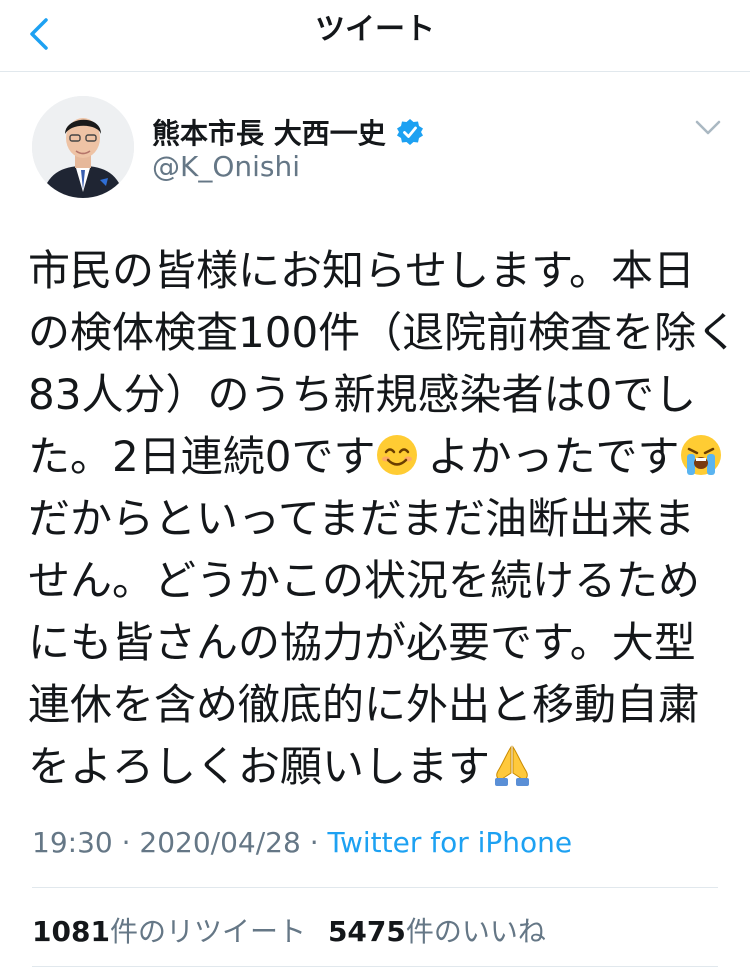 The height and width of the screenshot is (973, 750). What do you see at coordinates (701, 455) in the screenshot?
I see `loudly-crying-face-icon` at bounding box center [701, 455].